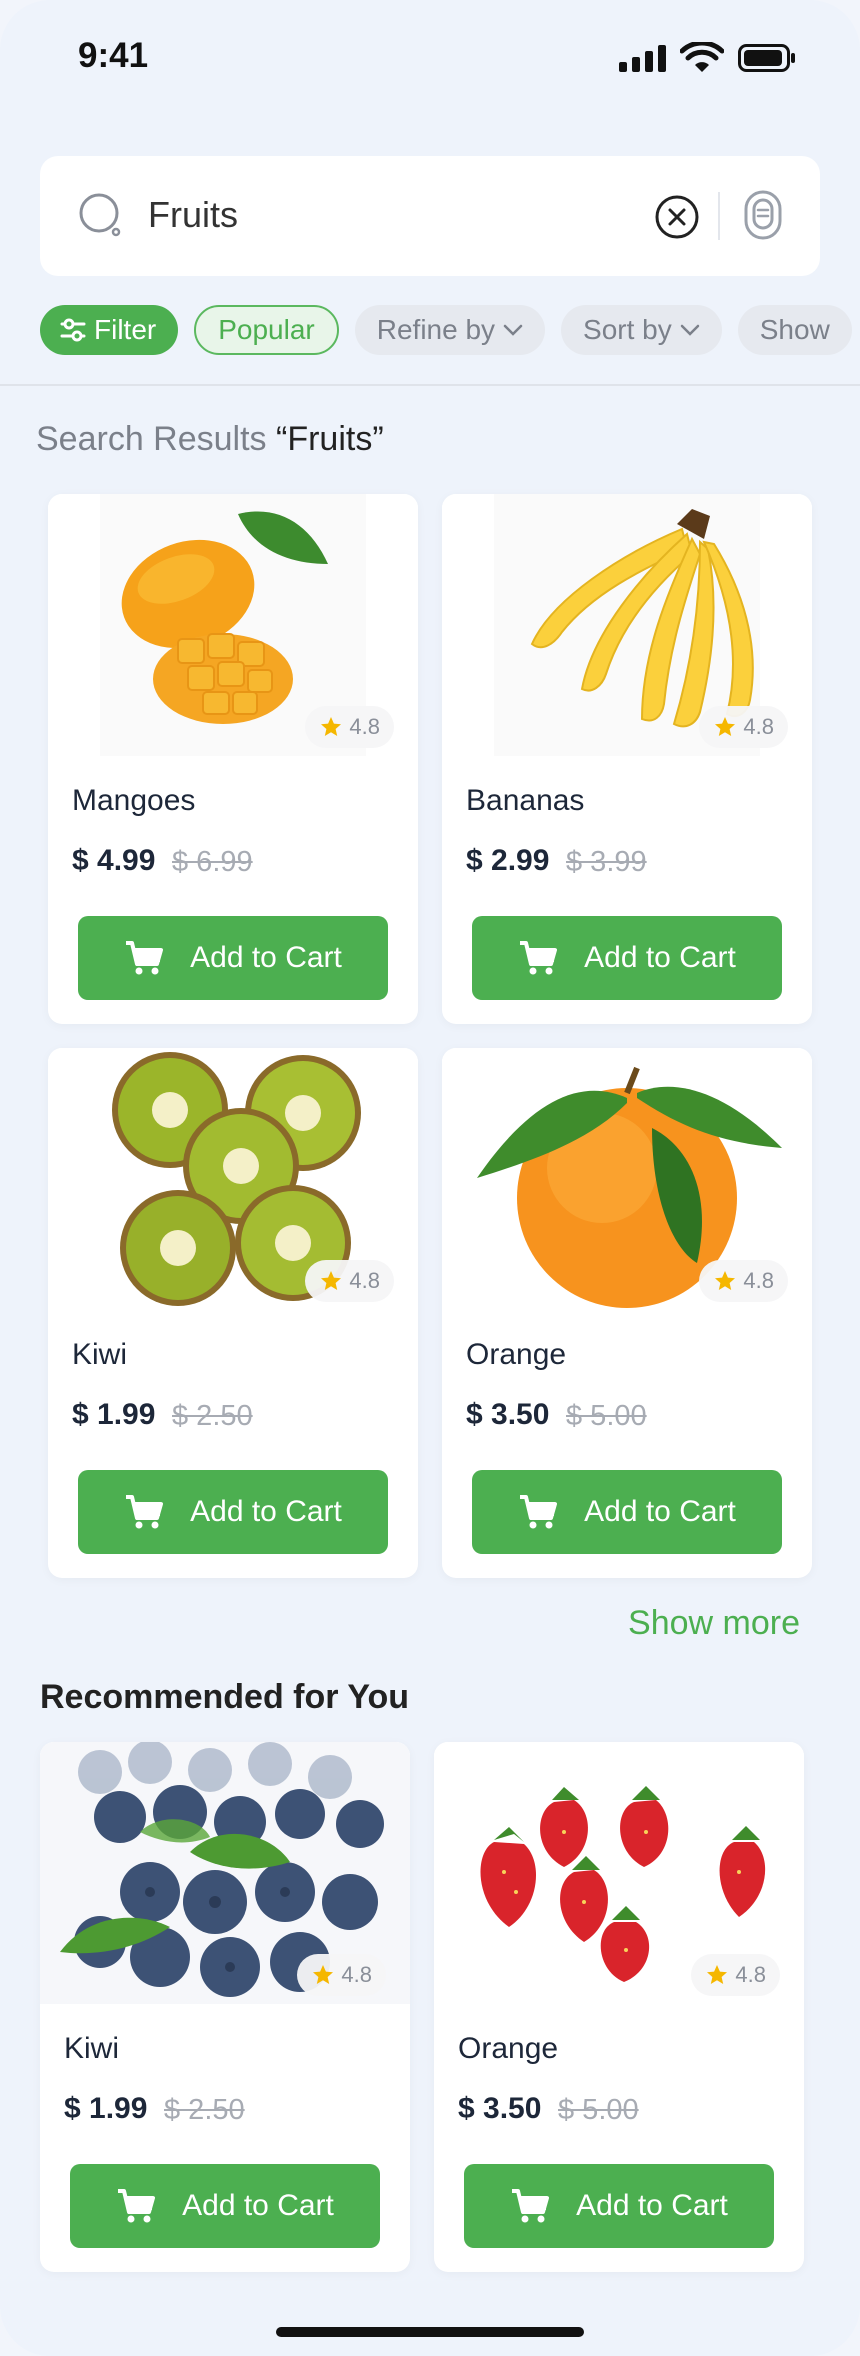 The image size is (860, 2356). I want to click on status-icons, so click(707, 58).